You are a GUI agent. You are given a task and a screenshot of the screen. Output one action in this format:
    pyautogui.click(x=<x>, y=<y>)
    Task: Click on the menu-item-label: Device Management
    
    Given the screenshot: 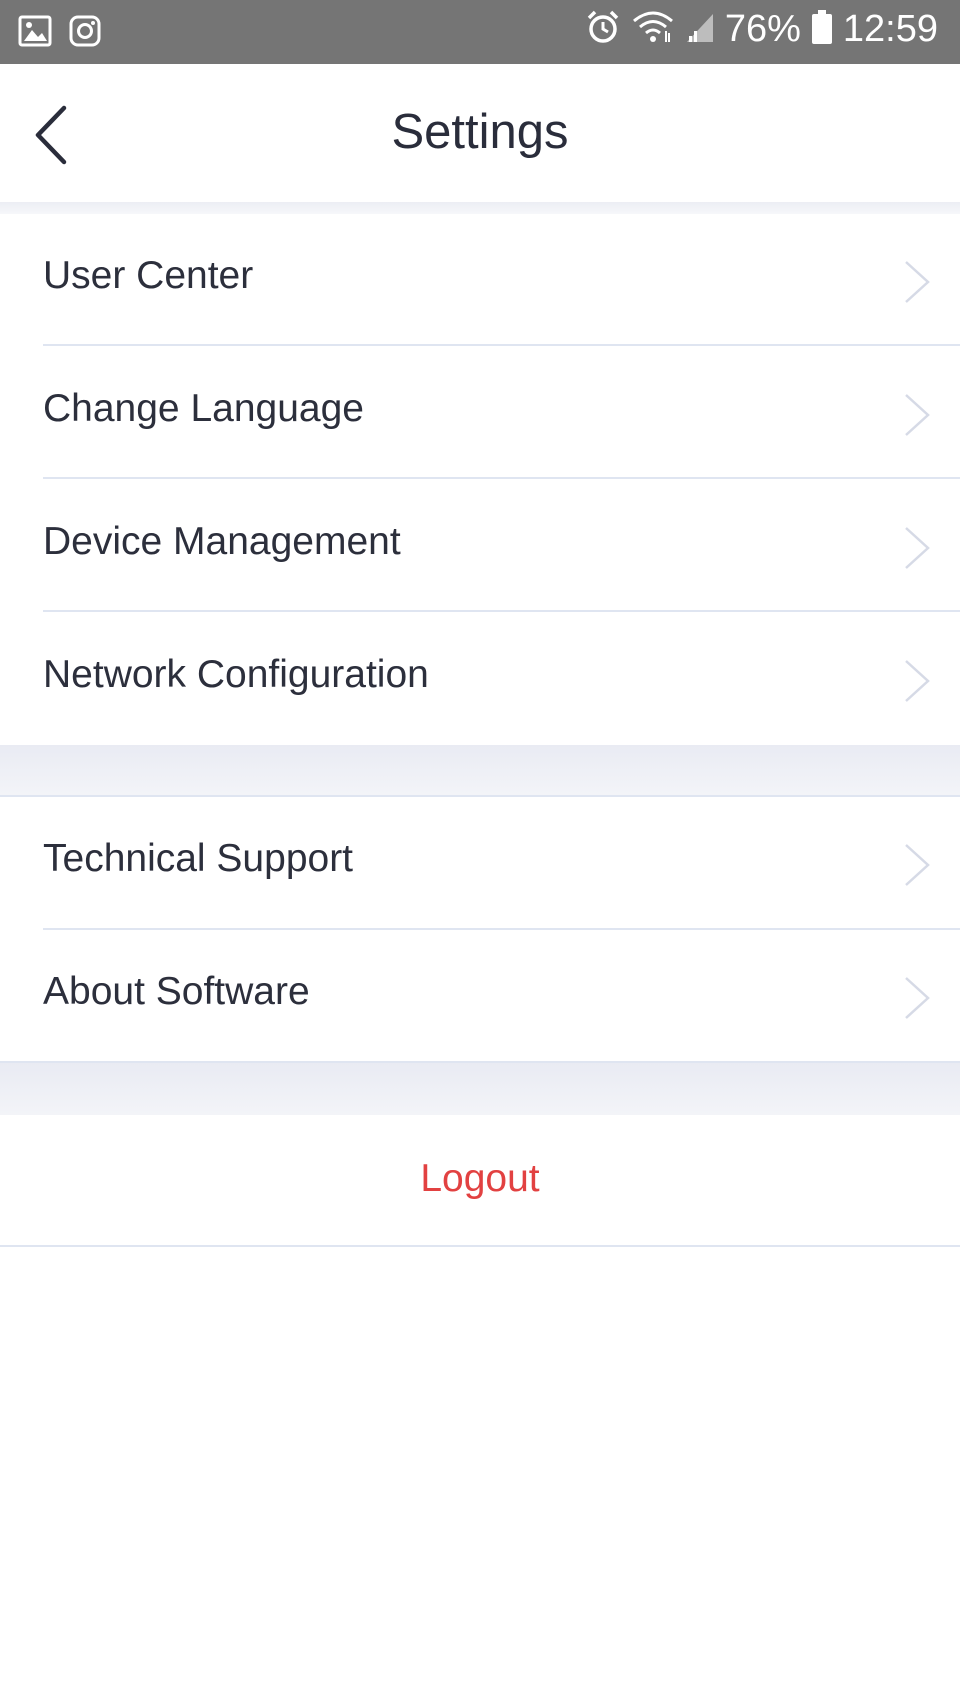 What is the action you would take?
    pyautogui.click(x=222, y=541)
    